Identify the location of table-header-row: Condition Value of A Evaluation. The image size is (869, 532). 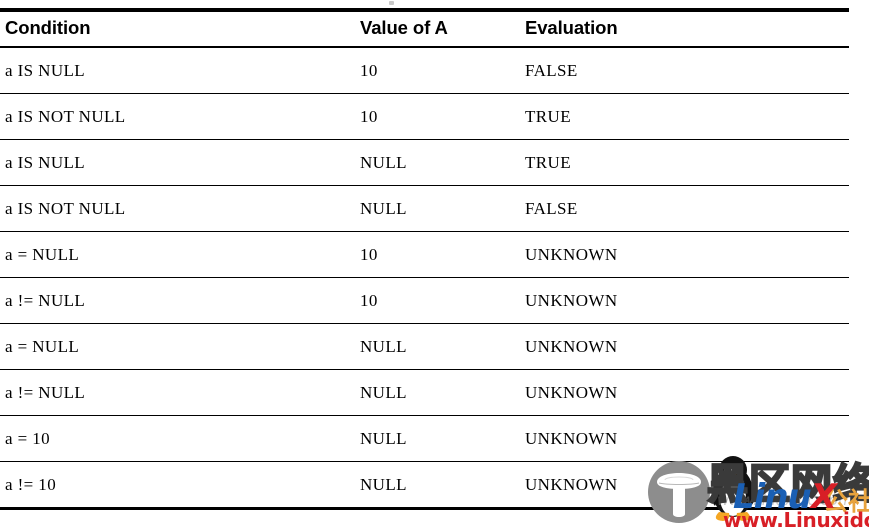
(424, 28).